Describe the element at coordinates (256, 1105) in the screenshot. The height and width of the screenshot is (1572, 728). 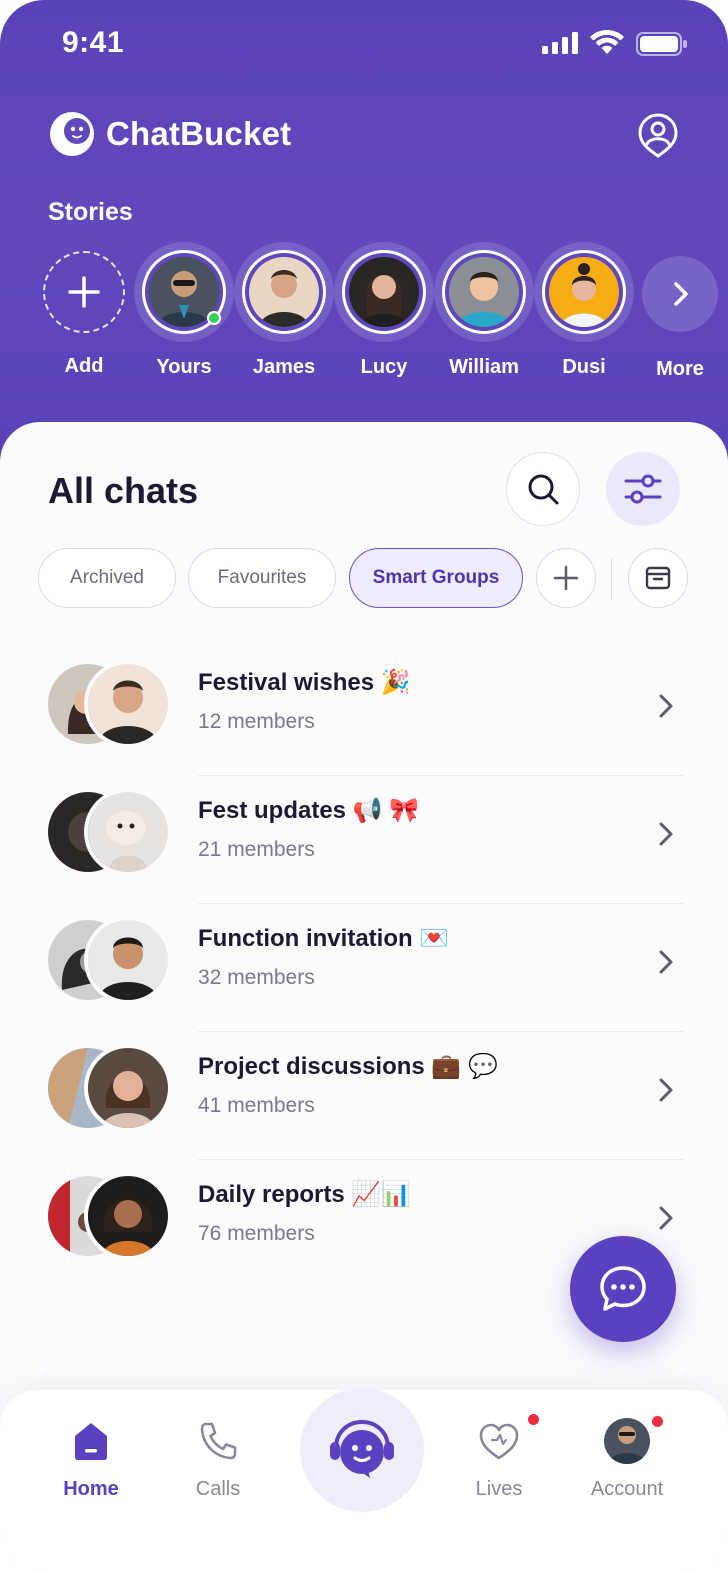
I see `chat-members: 41 members` at that location.